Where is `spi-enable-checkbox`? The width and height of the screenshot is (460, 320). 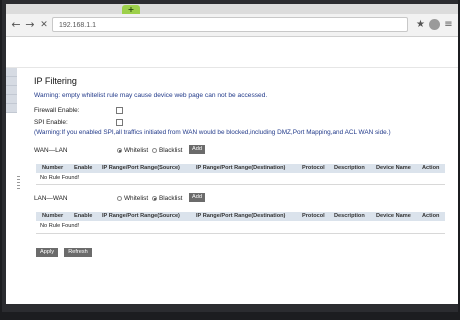 spi-enable-checkbox is located at coordinates (119, 122).